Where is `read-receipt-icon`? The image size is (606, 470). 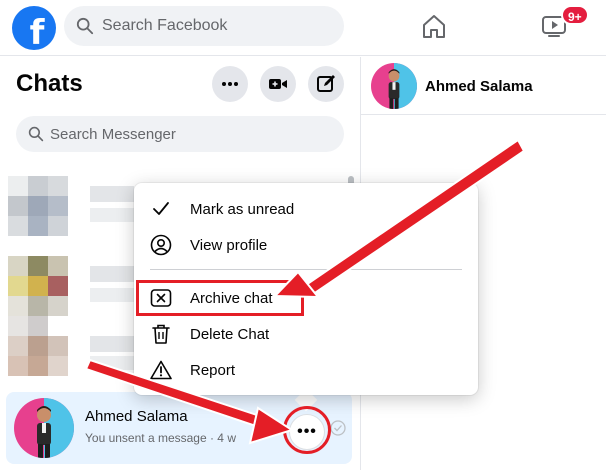
read-receipt-icon is located at coordinates (338, 428).